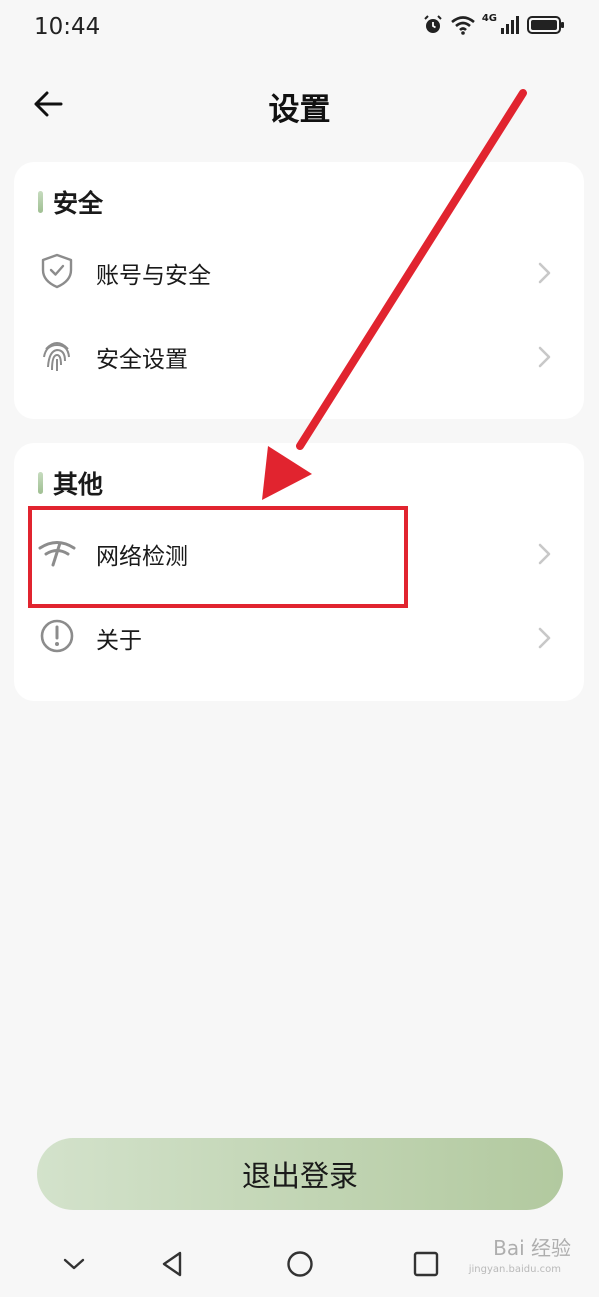  I want to click on item-label: 网络检测, so click(142, 557).